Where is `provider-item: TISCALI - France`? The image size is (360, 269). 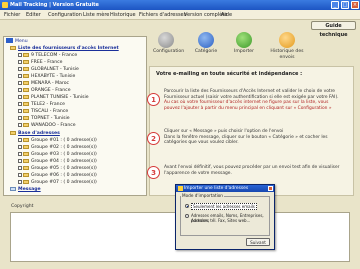
provider-item: TISCALI - France is located at coordinates (43, 111).